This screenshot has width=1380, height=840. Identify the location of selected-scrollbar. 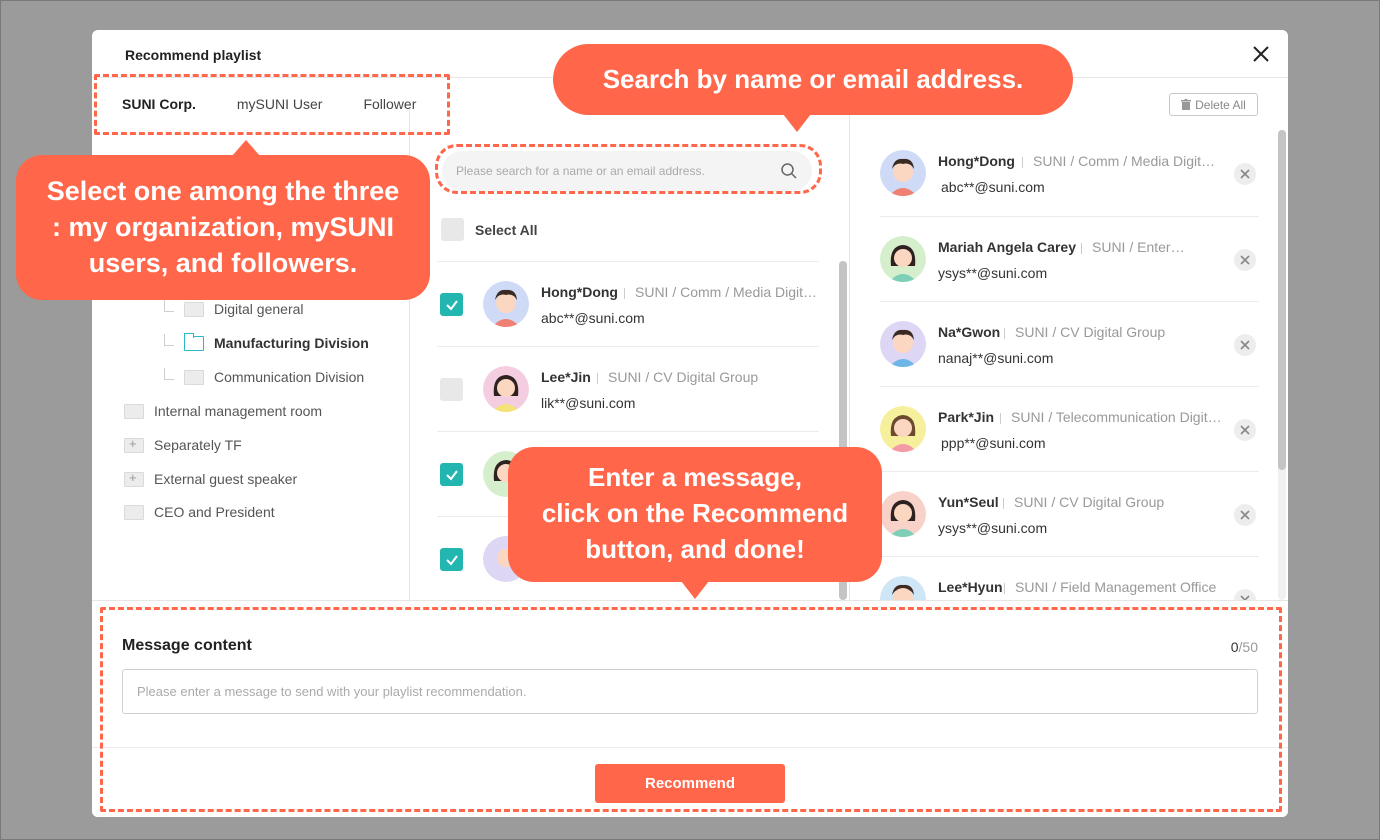
(1282, 300).